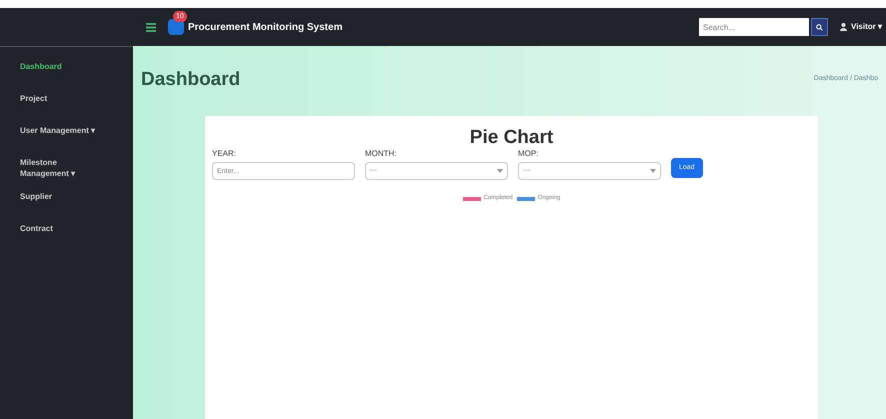 This screenshot has width=886, height=419. What do you see at coordinates (844, 27) in the screenshot?
I see `user-icon` at bounding box center [844, 27].